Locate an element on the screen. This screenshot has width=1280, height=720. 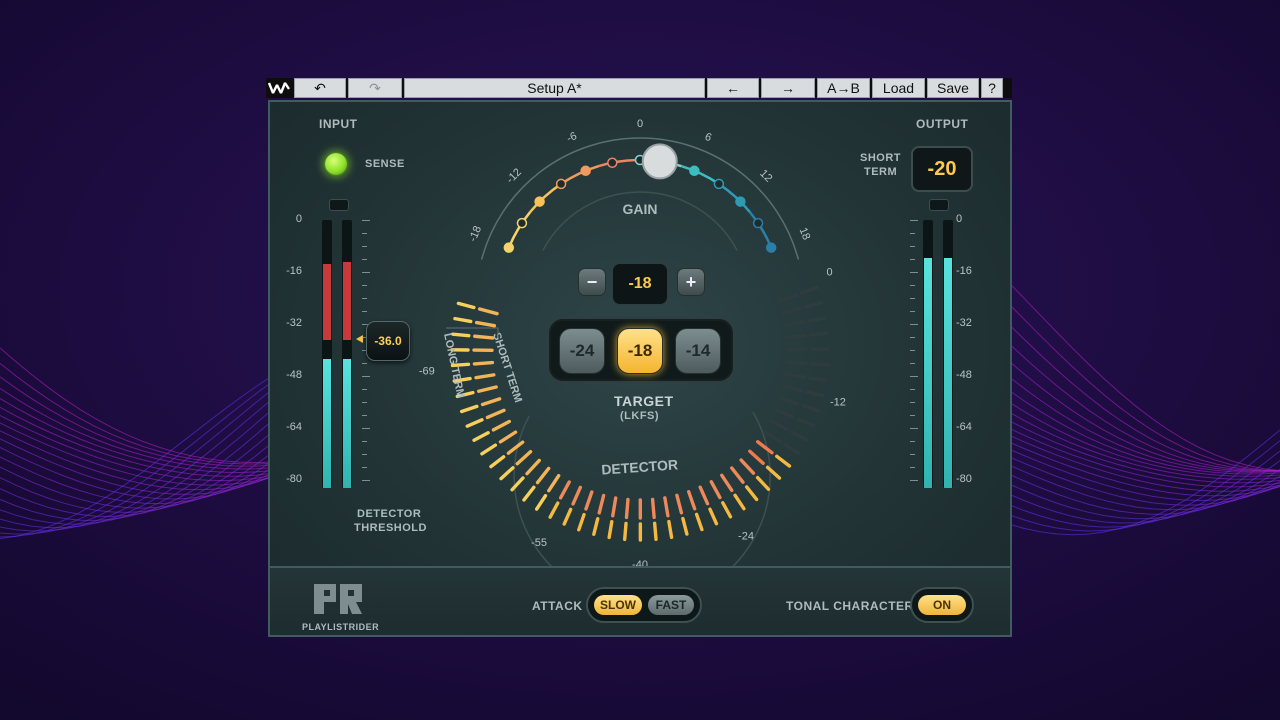
input-meter-left-peak is located at coordinates (327, 302).